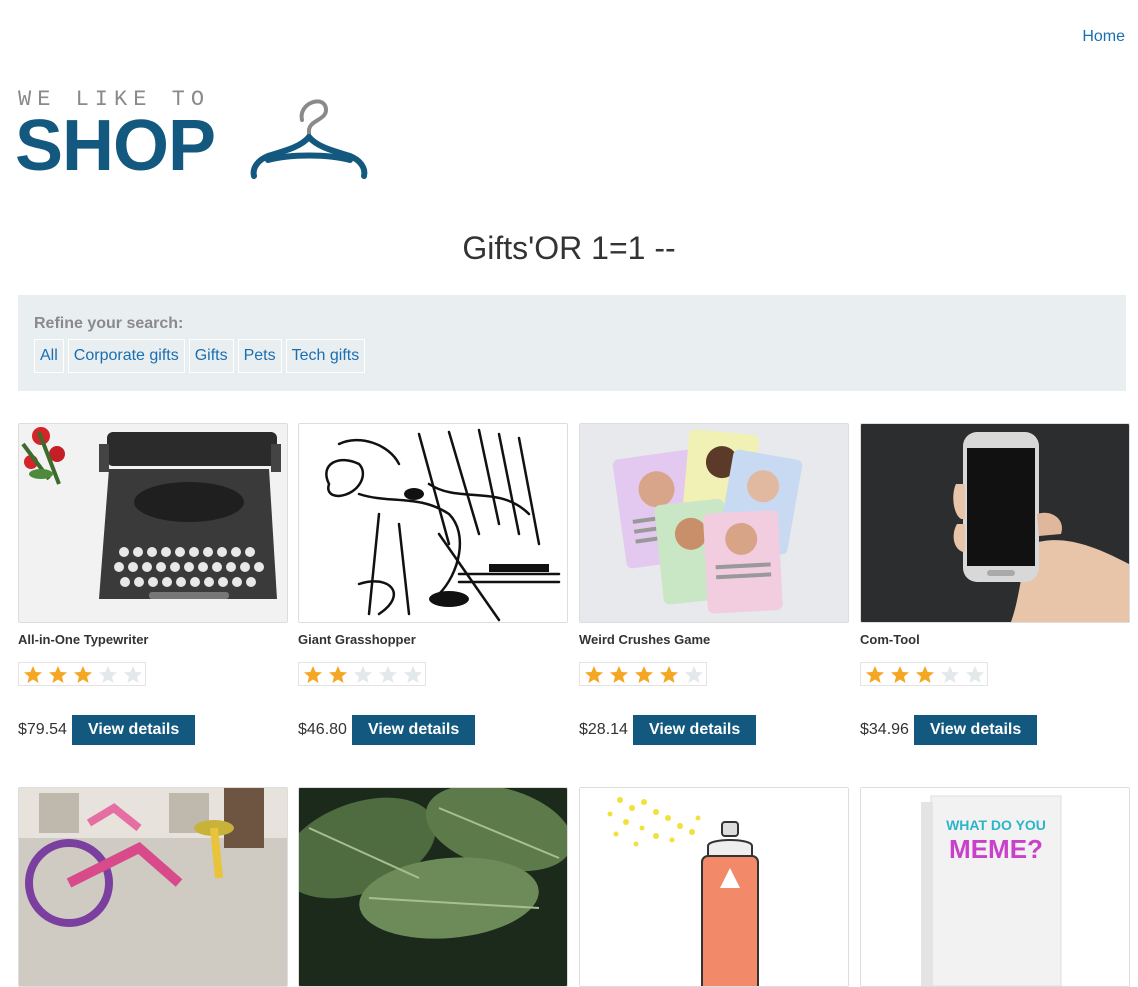 The image size is (1138, 987). I want to click on filter-tech-gifts: Tech gifts, so click(325, 356).